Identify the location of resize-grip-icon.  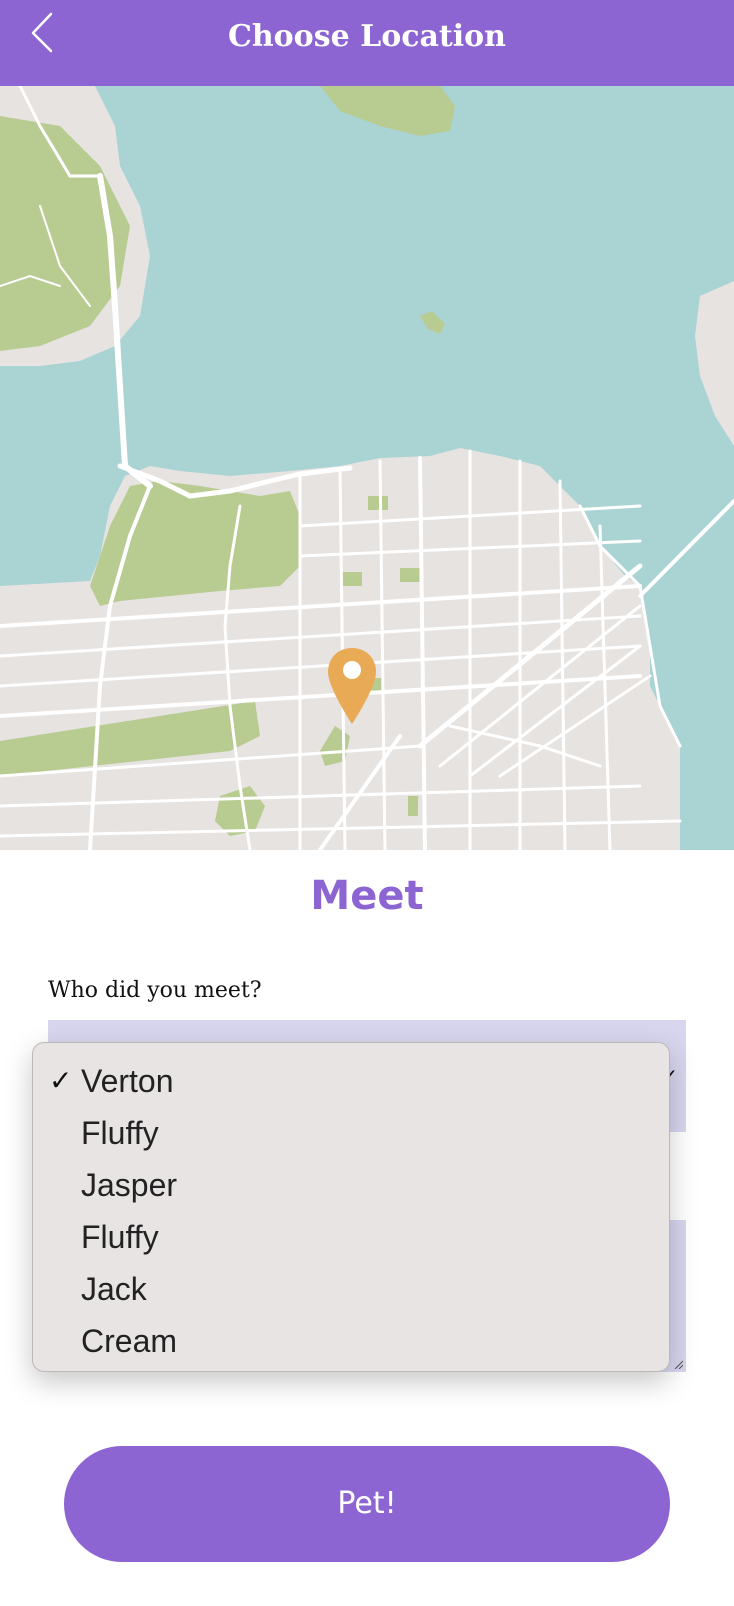
(678, 1364).